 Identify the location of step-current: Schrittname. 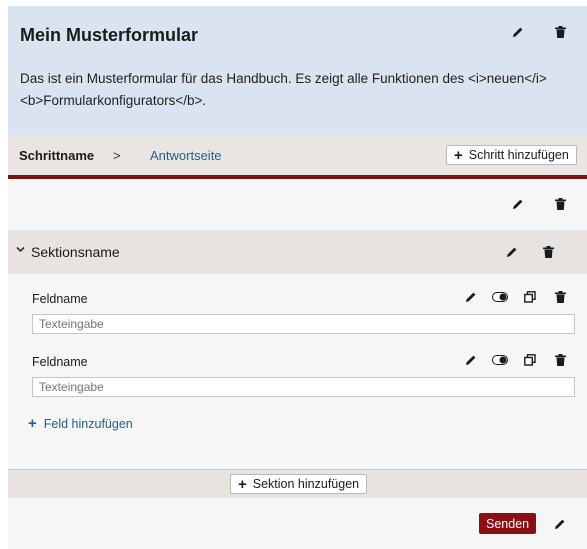
(56, 155).